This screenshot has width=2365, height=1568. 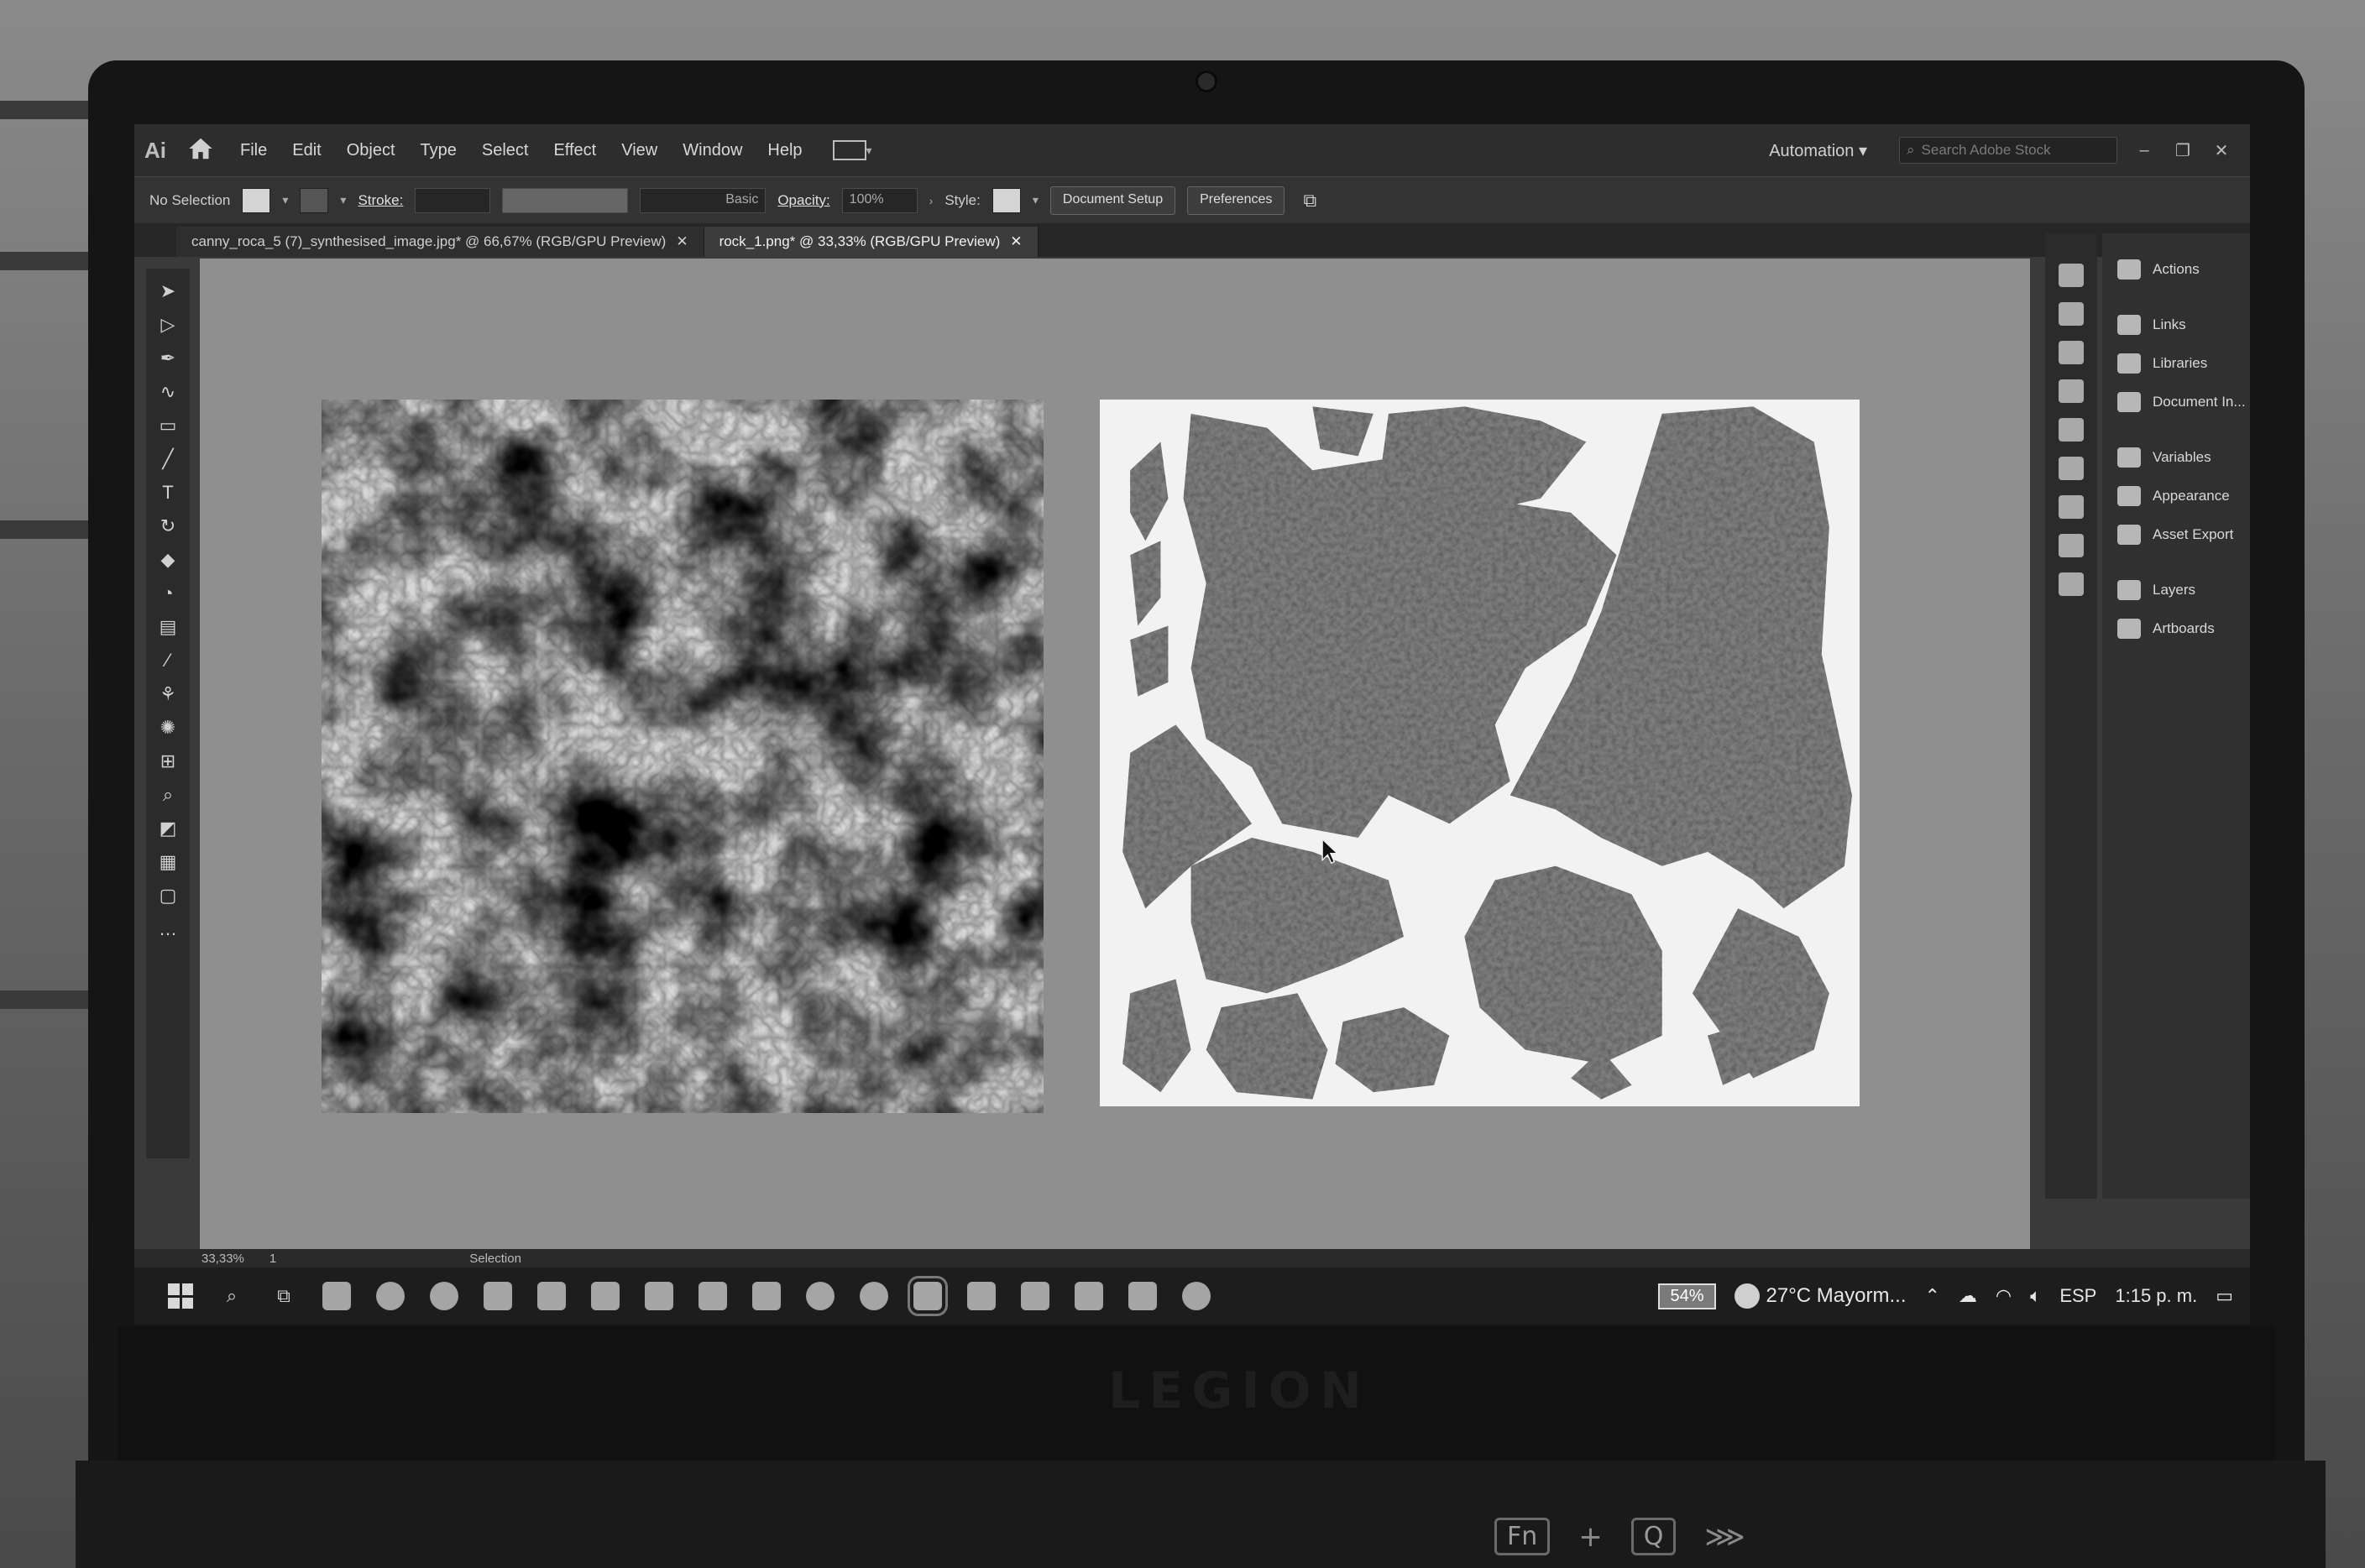 What do you see at coordinates (2071, 430) in the screenshot?
I see `symbols-icon` at bounding box center [2071, 430].